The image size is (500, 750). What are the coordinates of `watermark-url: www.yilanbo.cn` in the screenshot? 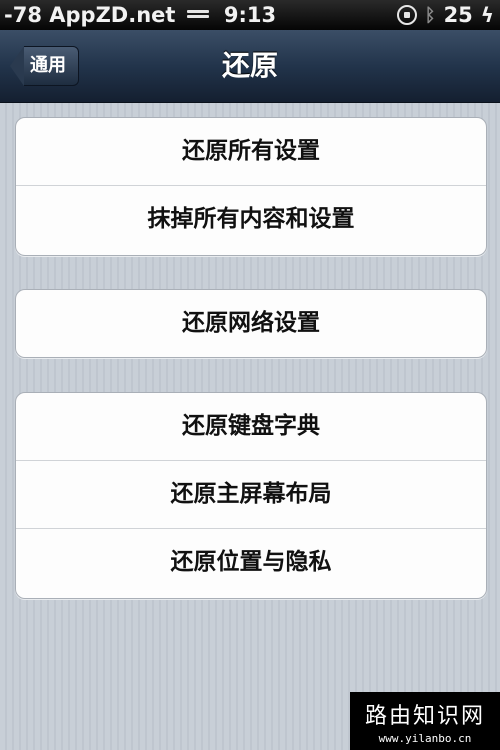 It's located at (425, 738).